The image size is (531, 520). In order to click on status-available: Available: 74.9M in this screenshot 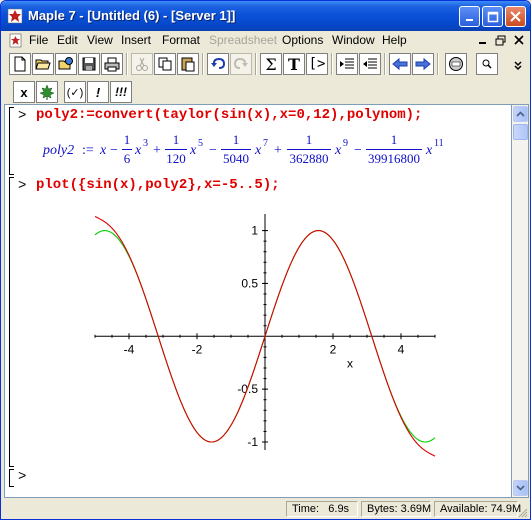, I will do `click(477, 509)`.